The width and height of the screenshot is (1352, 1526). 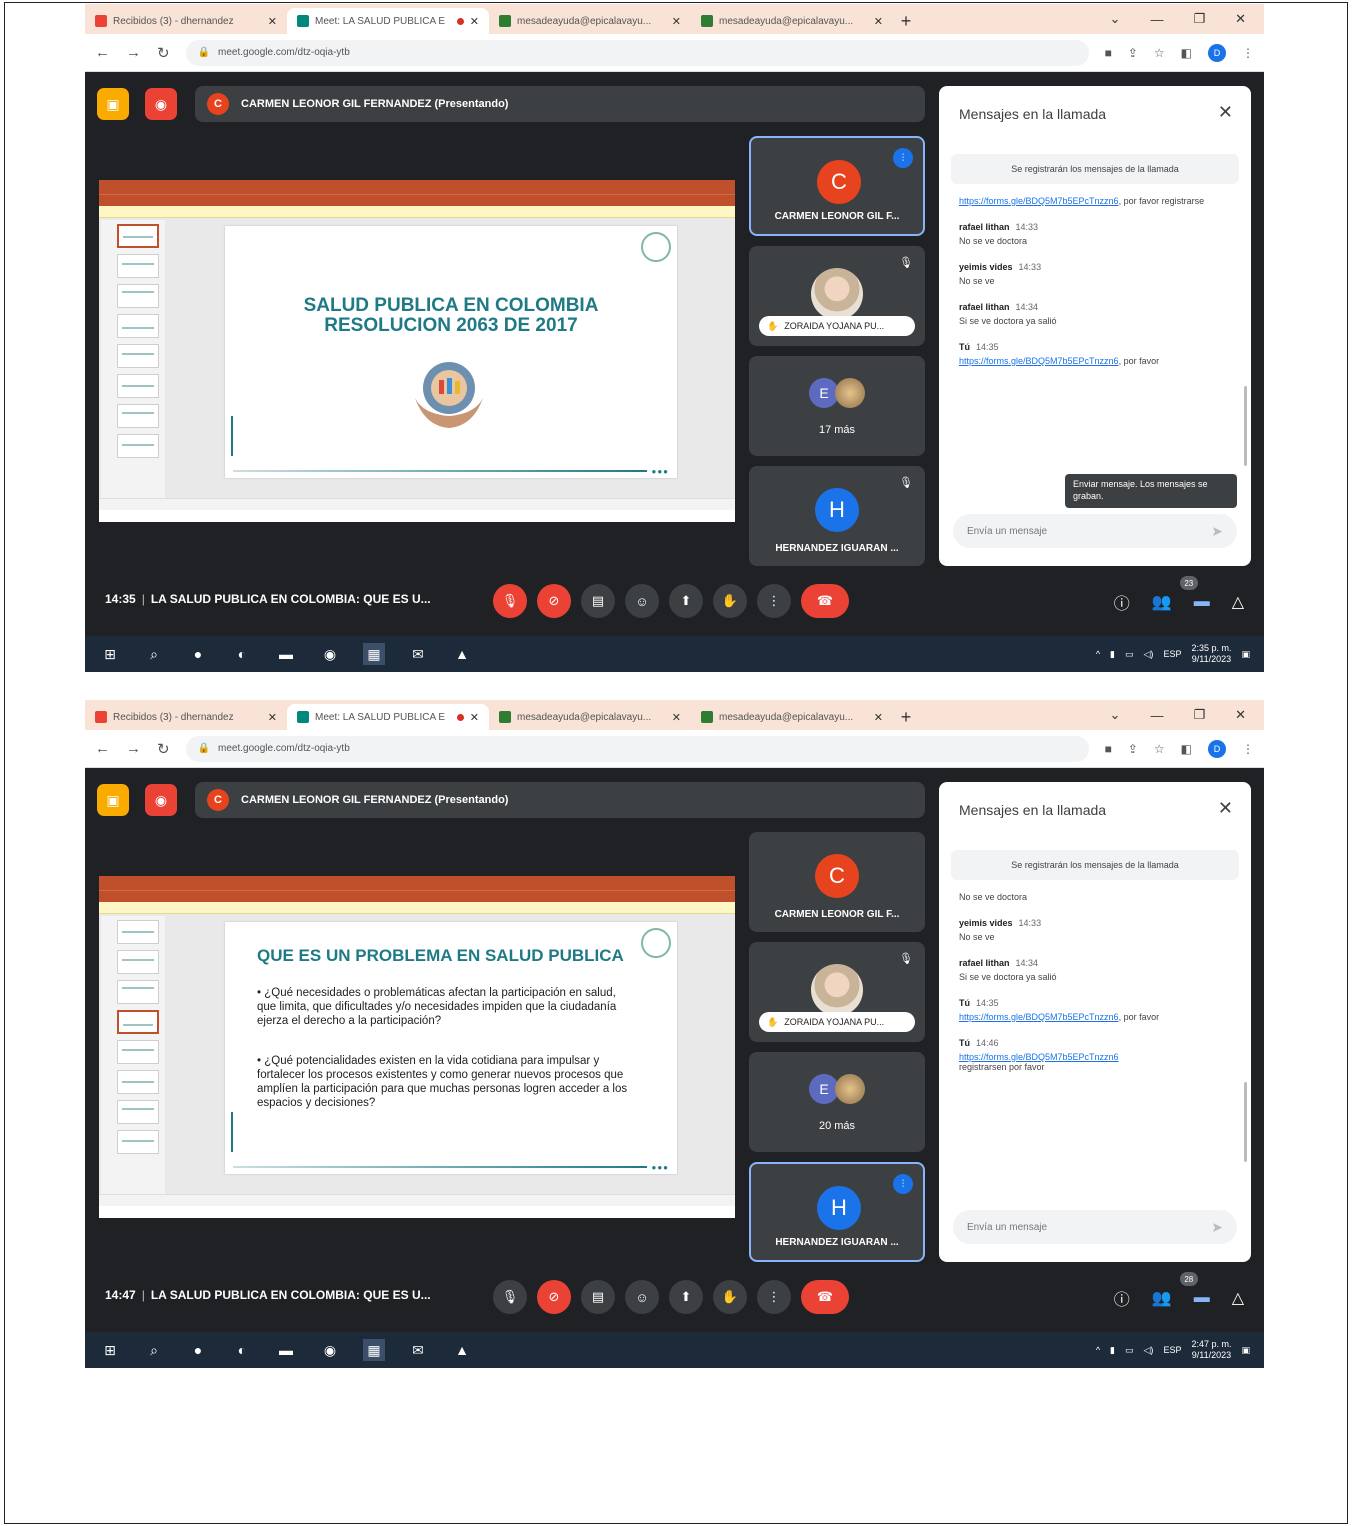 I want to click on chrome-icon: ◉, so click(x=330, y=1350).